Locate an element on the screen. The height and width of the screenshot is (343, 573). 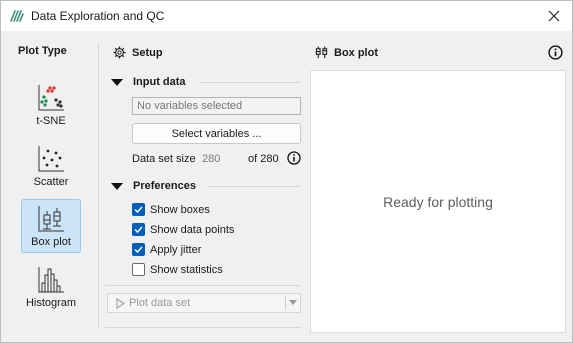
input-data-title: Input data is located at coordinates (159, 82).